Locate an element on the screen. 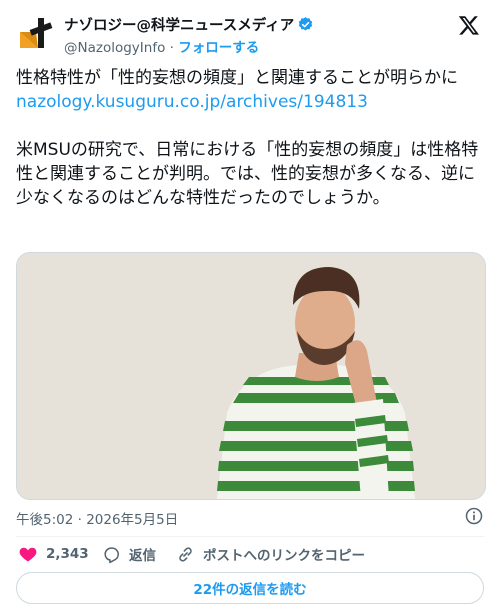 The width and height of the screenshot is (500, 616). author-subline: @NazologyInfo · フォローする is located at coordinates (161, 46).